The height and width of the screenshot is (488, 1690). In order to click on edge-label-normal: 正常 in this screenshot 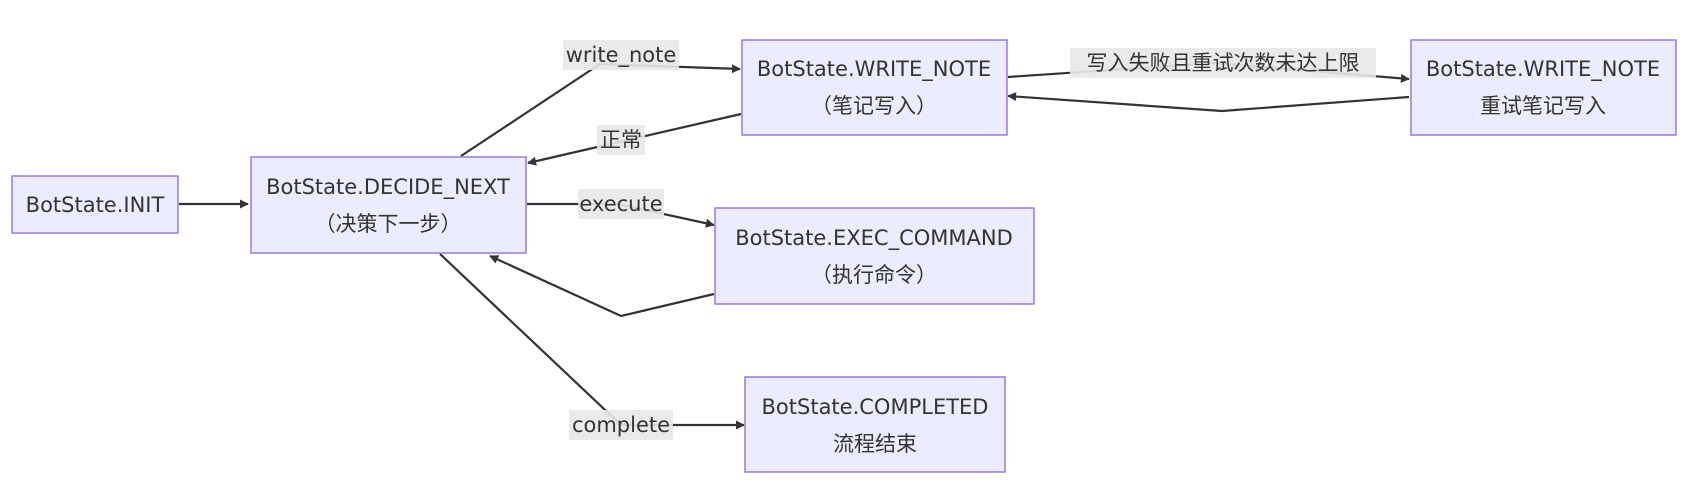, I will do `click(621, 140)`.